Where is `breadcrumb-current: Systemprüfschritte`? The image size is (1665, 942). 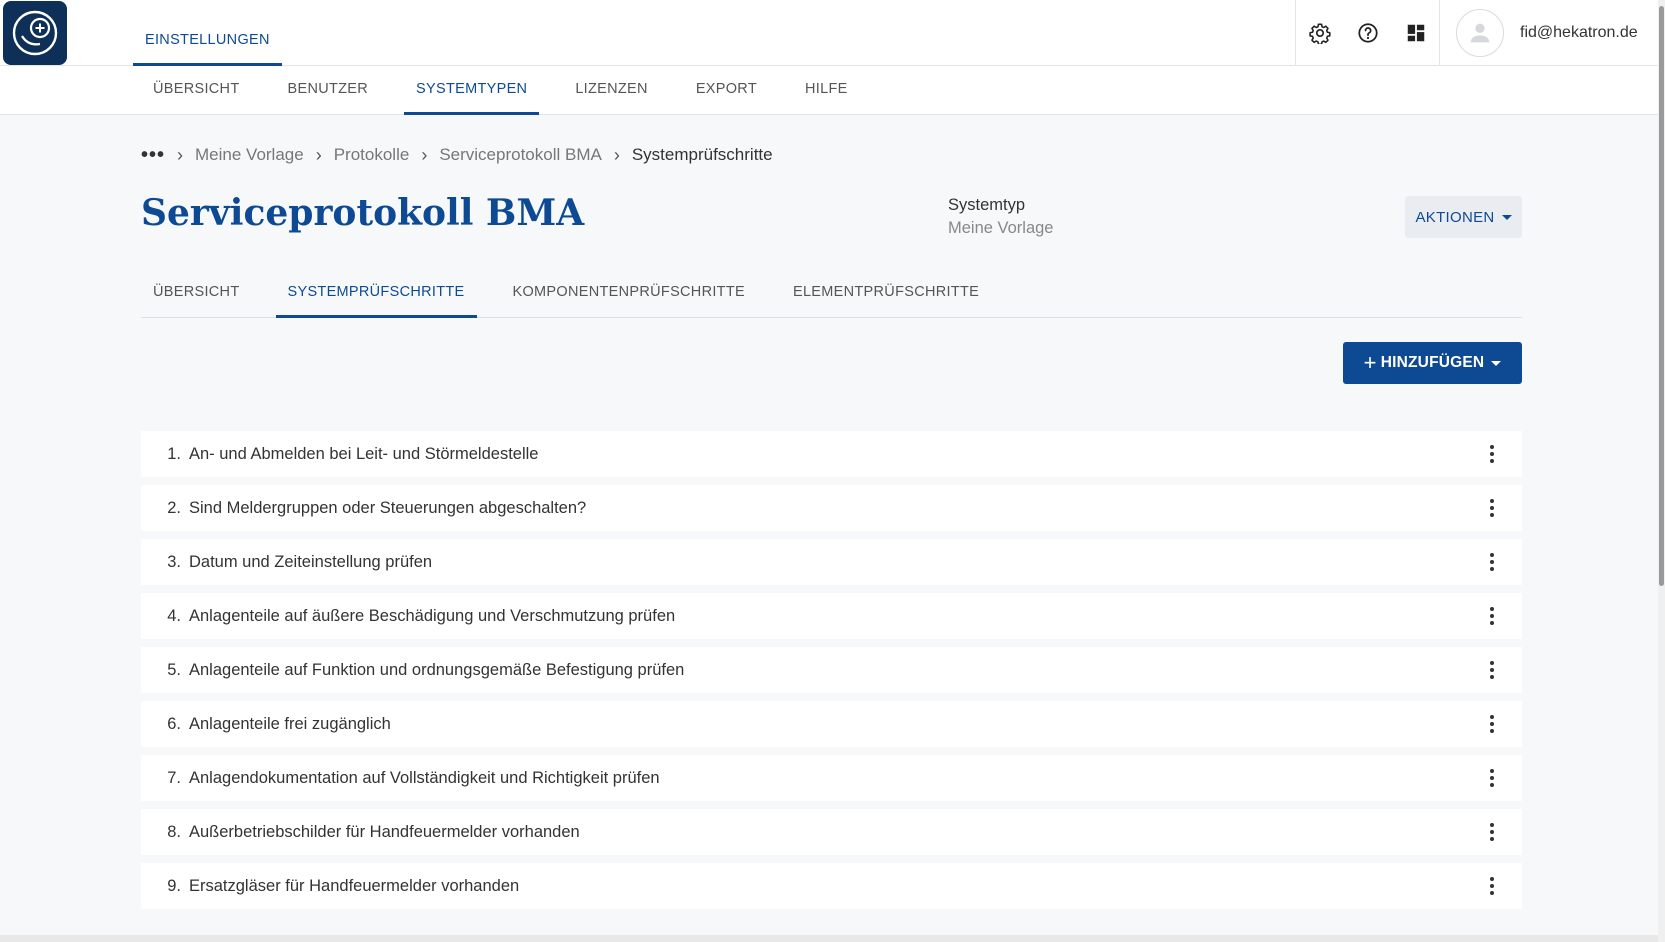 breadcrumb-current: Systemprüfschritte is located at coordinates (702, 154).